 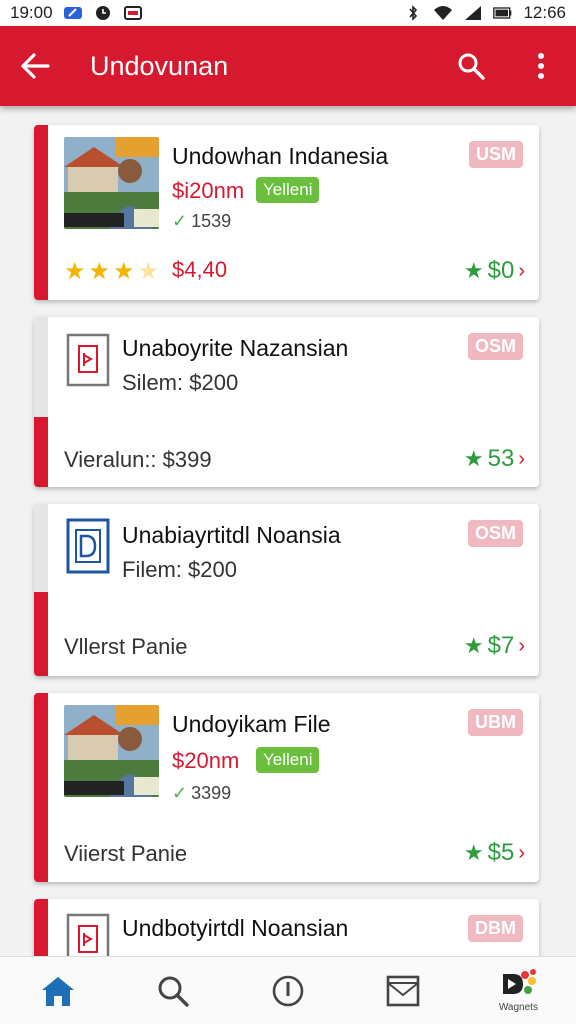 I want to click on bottom-navigation: Wagnets, so click(x=288, y=990).